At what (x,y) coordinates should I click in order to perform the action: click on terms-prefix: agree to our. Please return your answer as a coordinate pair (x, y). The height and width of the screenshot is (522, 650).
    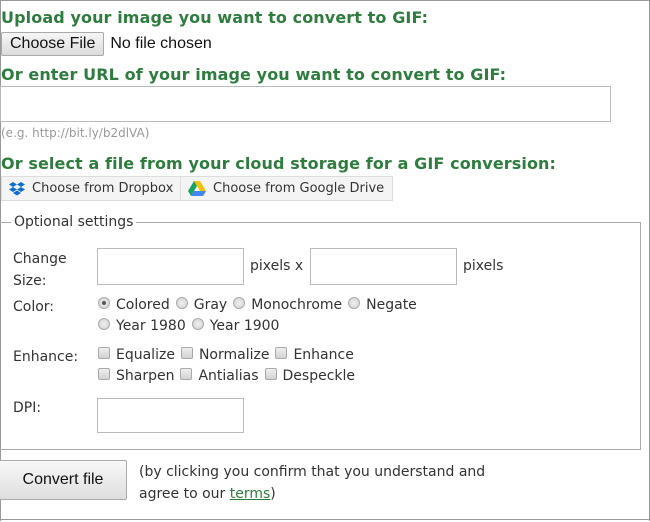
    Looking at the image, I should click on (184, 494).